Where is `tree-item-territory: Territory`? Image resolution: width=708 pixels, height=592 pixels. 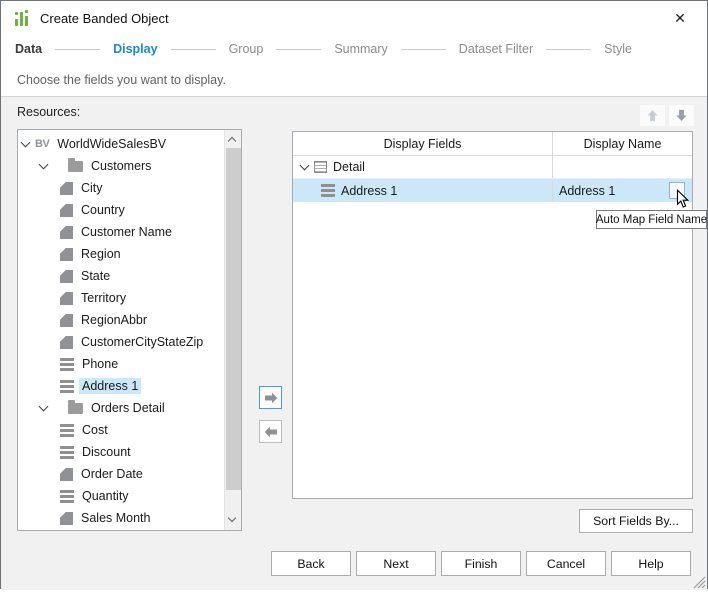
tree-item-territory: Territory is located at coordinates (121, 298).